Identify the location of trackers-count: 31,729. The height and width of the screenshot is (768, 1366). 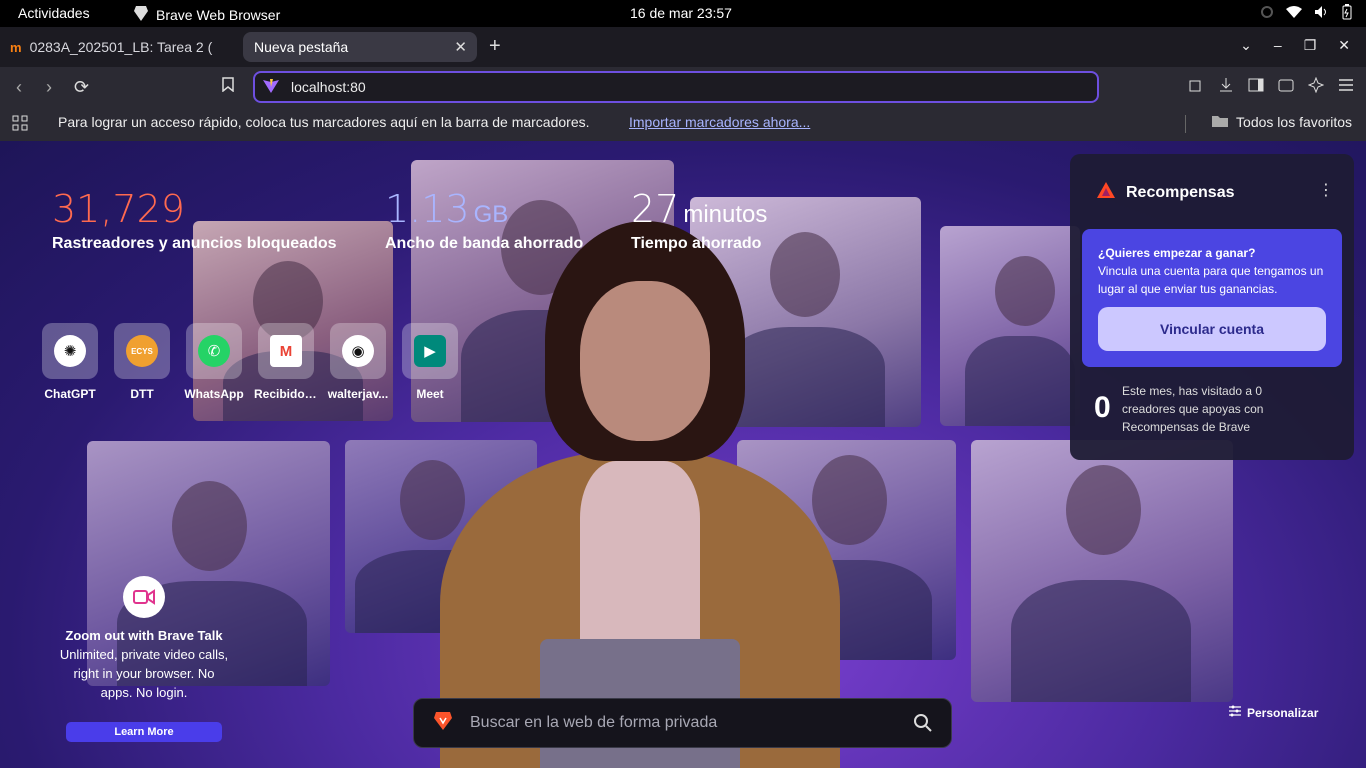
(118, 209).